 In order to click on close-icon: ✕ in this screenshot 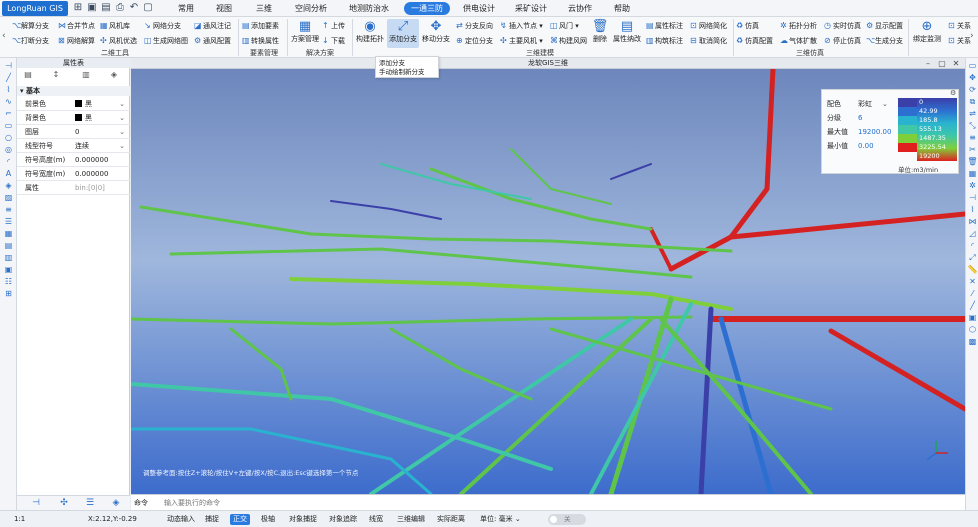, I will do `click(956, 63)`.